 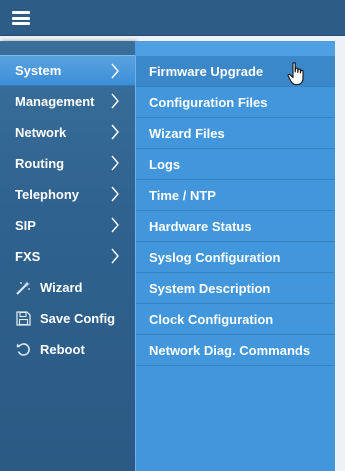 What do you see at coordinates (78, 318) in the screenshot?
I see `sidebar-item-label: Save Config` at bounding box center [78, 318].